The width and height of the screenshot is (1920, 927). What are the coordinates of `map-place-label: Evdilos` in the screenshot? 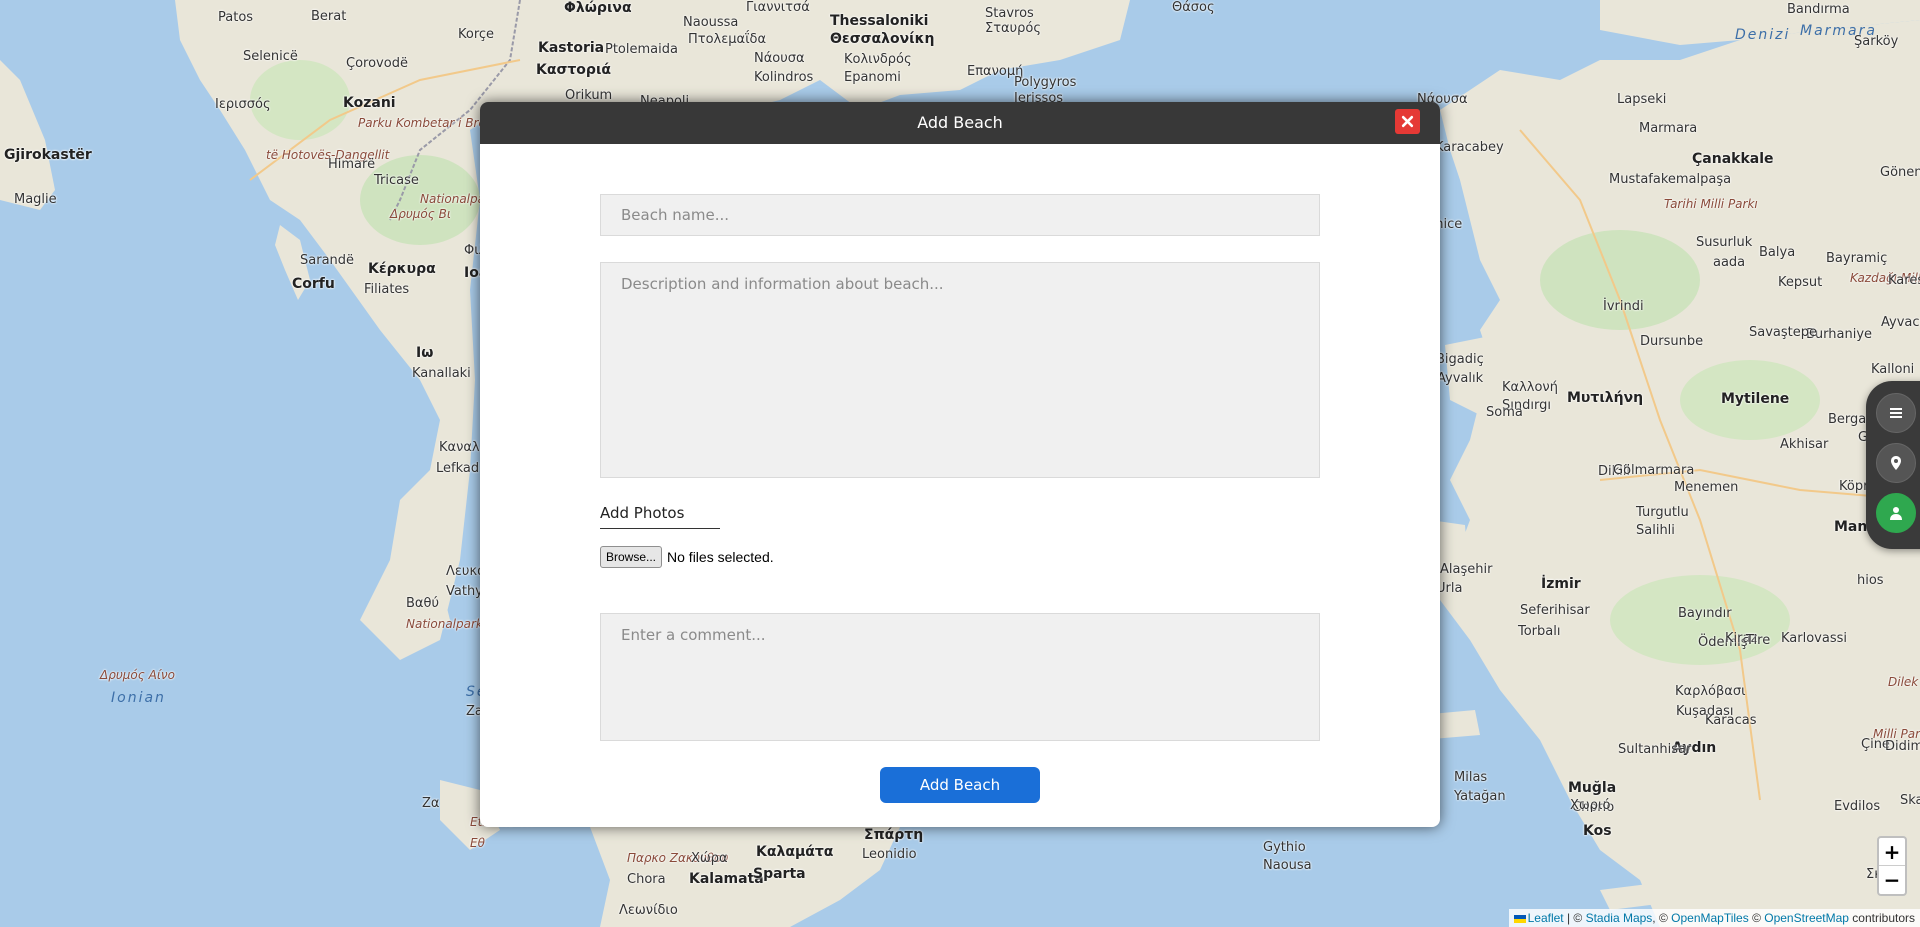 It's located at (1857, 806).